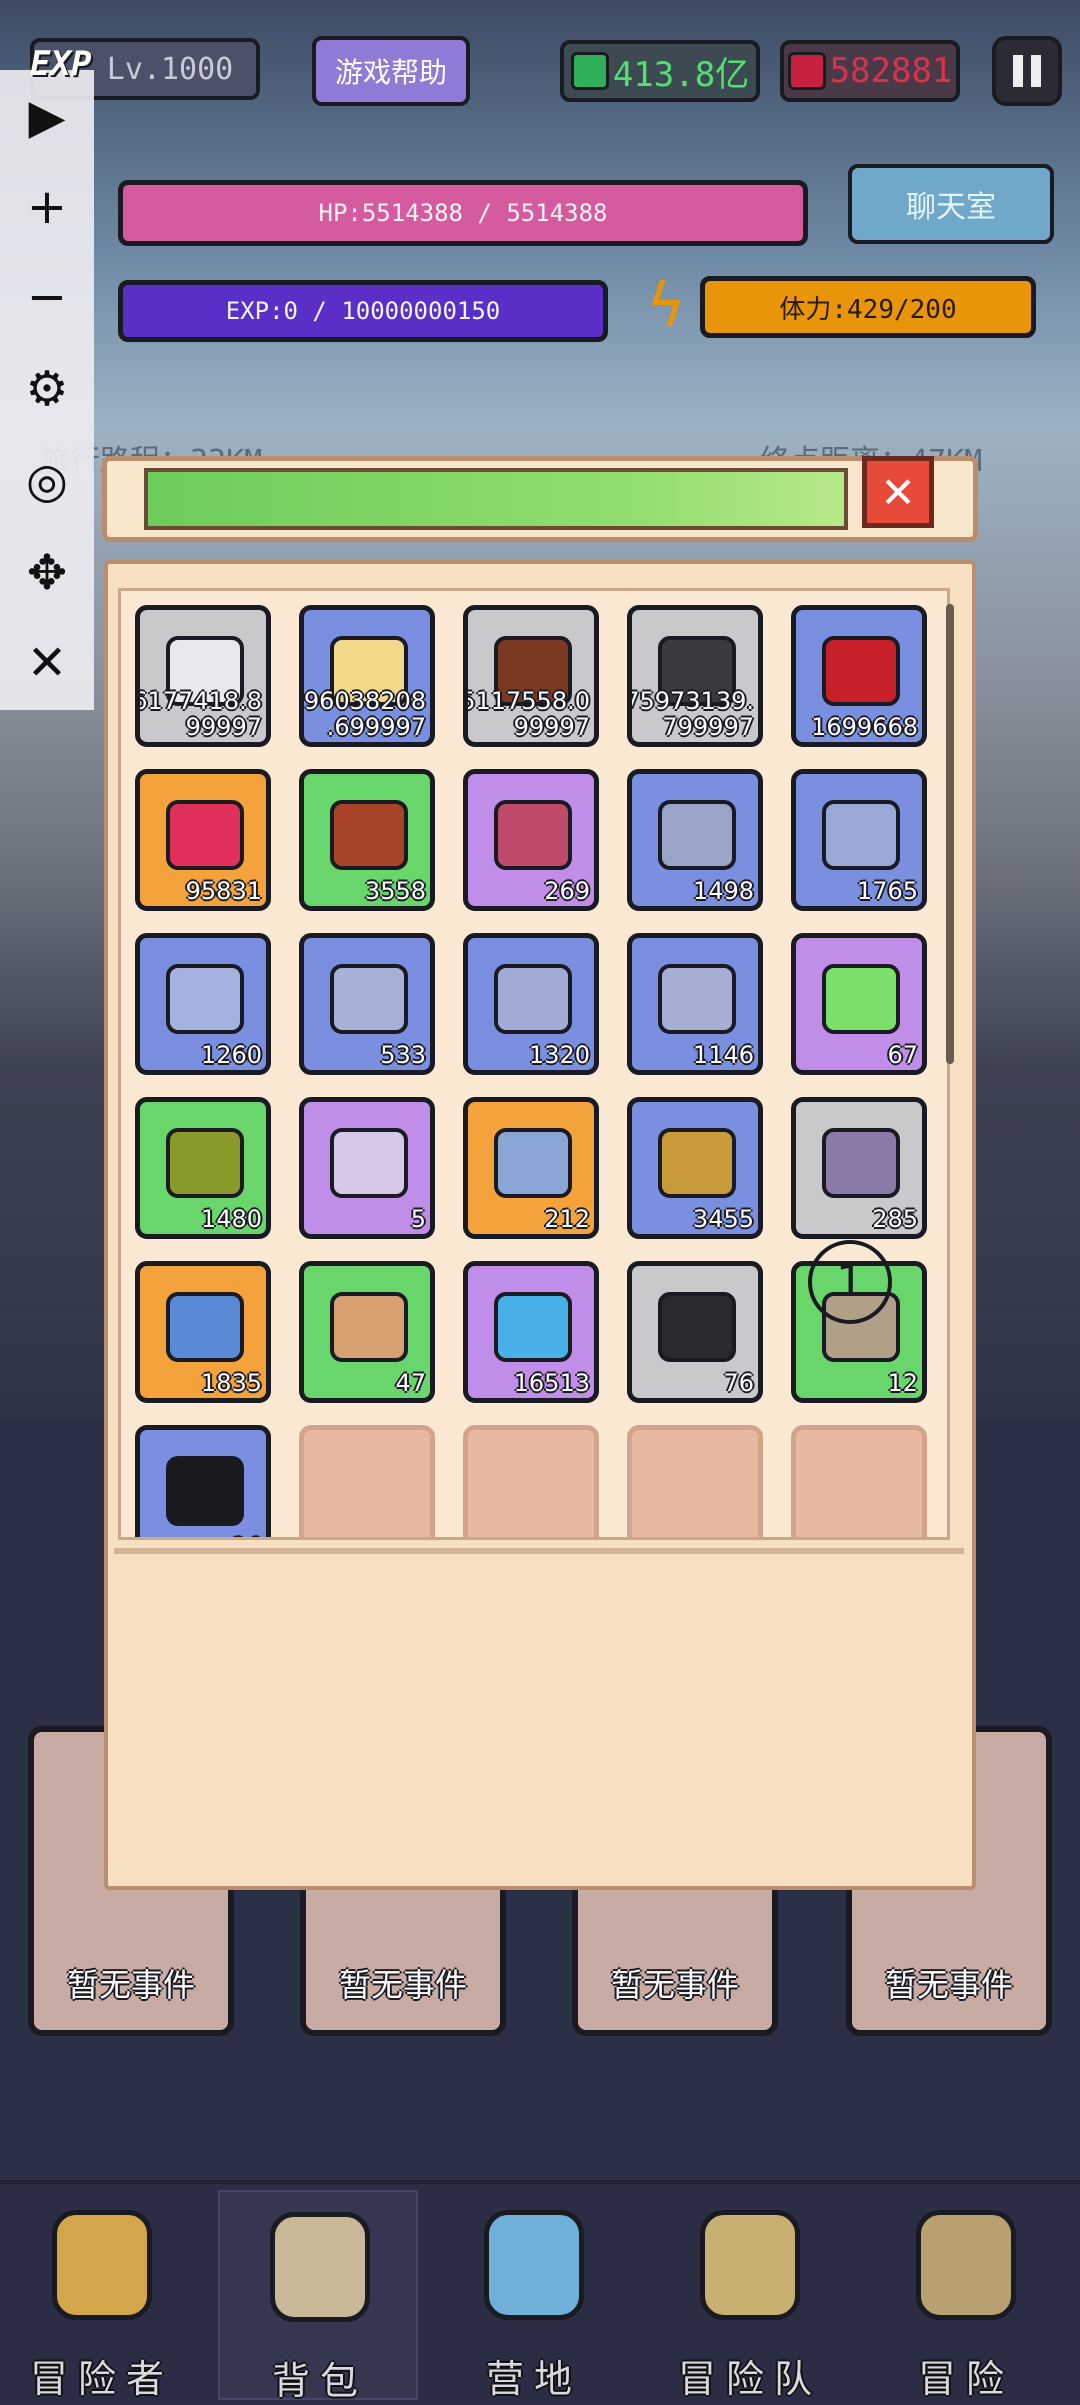  Describe the element at coordinates (697, 835) in the screenshot. I see `robot-ghost-icon` at that location.